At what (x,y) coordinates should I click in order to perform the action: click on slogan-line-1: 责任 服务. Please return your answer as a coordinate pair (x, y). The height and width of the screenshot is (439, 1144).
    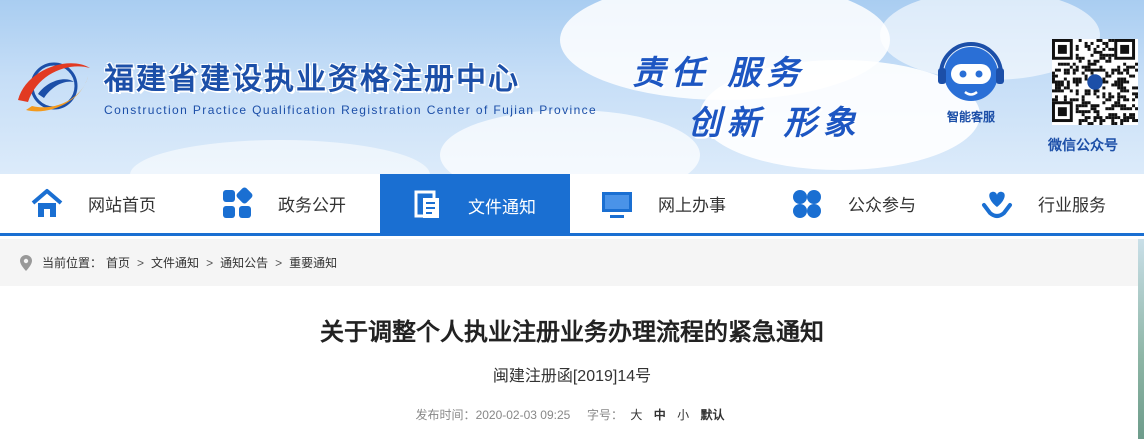
    Looking at the image, I should click on (719, 72).